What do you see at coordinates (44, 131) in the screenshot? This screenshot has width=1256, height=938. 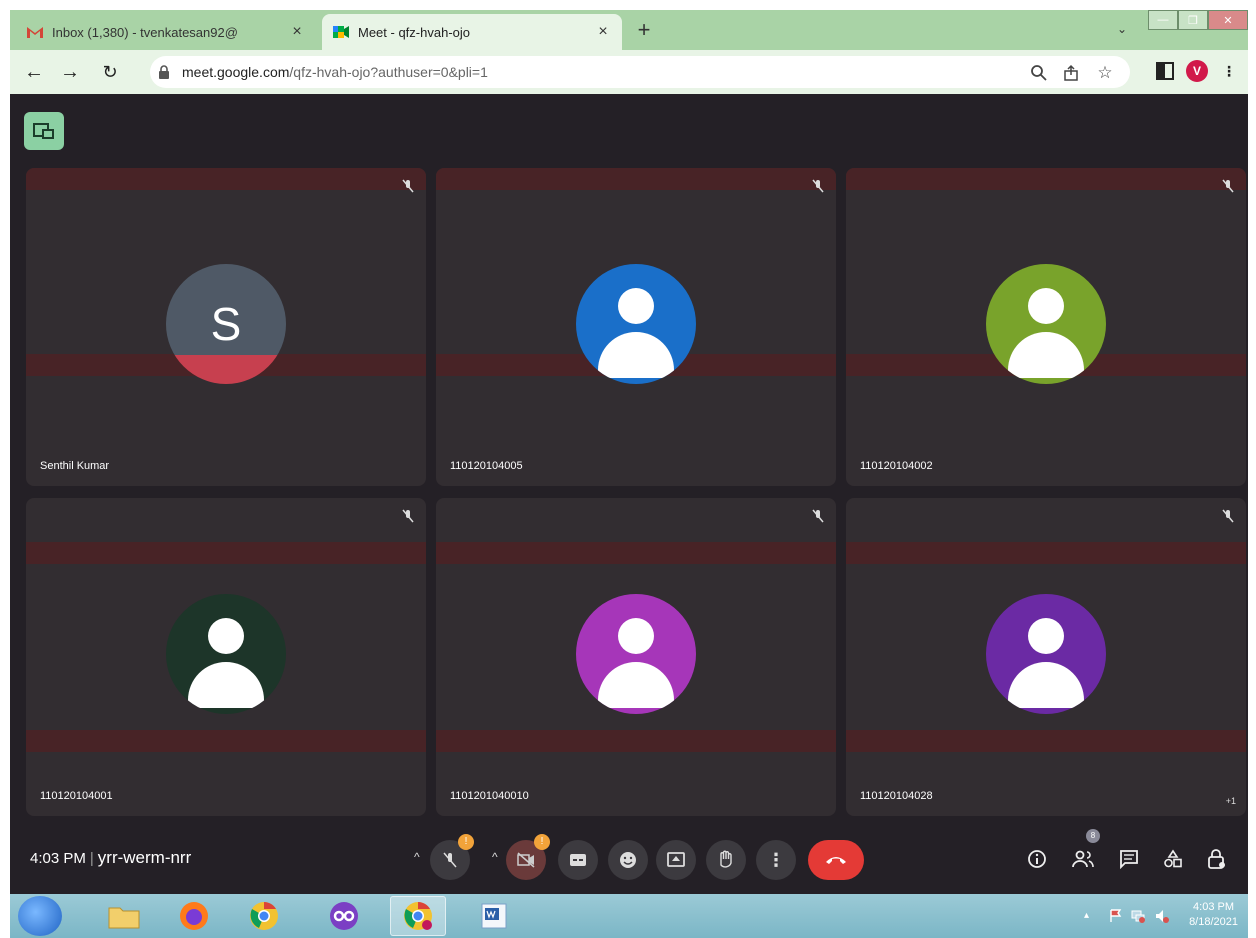 I see `meet-companion-icon` at bounding box center [44, 131].